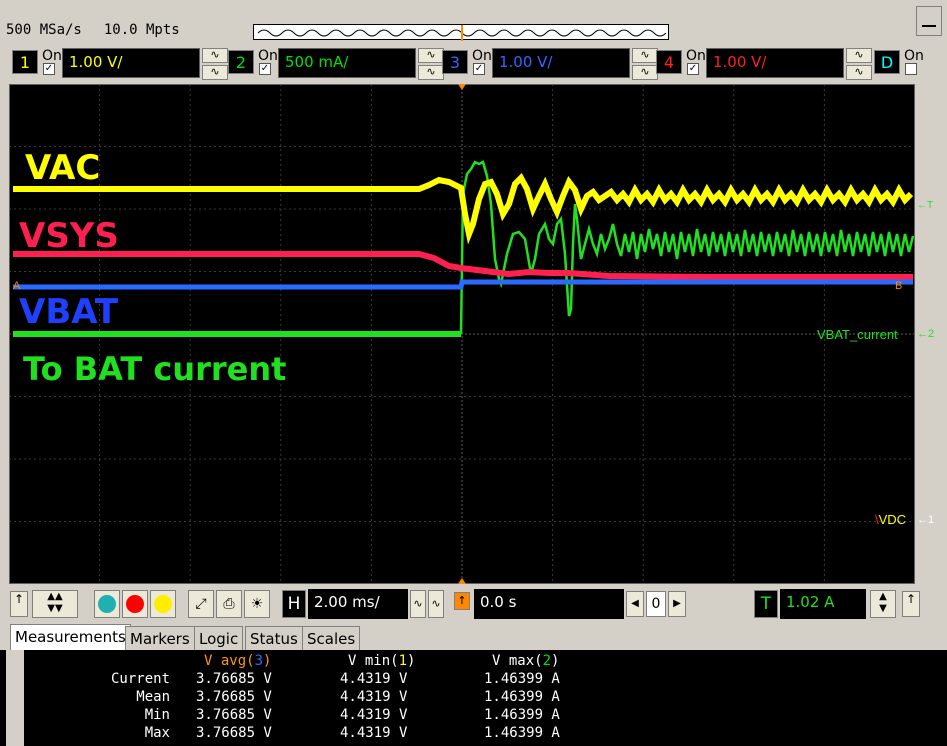  What do you see at coordinates (331, 638) in the screenshot?
I see `tab-scales: Scales` at bounding box center [331, 638].